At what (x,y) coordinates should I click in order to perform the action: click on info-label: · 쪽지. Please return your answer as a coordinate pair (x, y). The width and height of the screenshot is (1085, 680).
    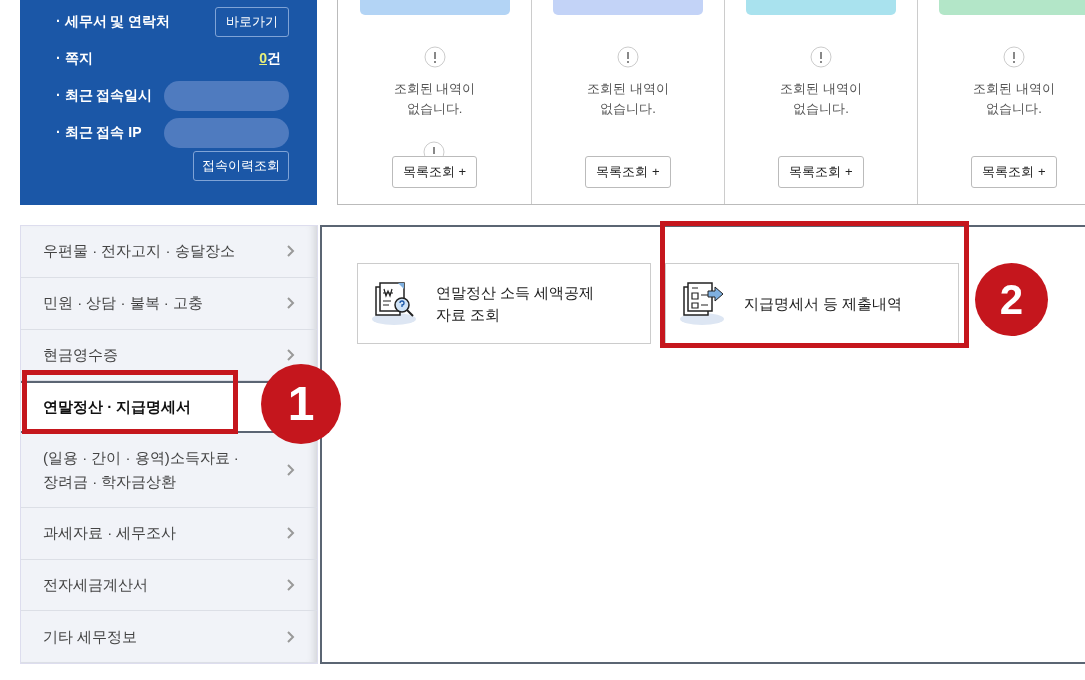
    Looking at the image, I should click on (74, 58).